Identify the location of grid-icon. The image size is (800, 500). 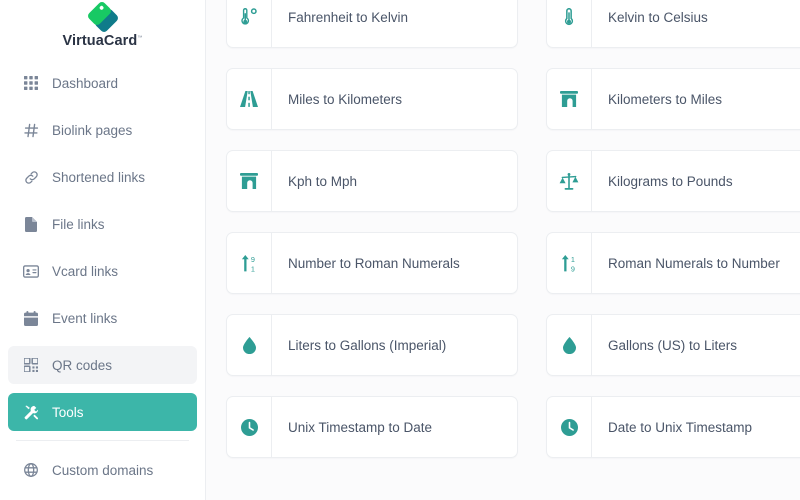
(31, 83).